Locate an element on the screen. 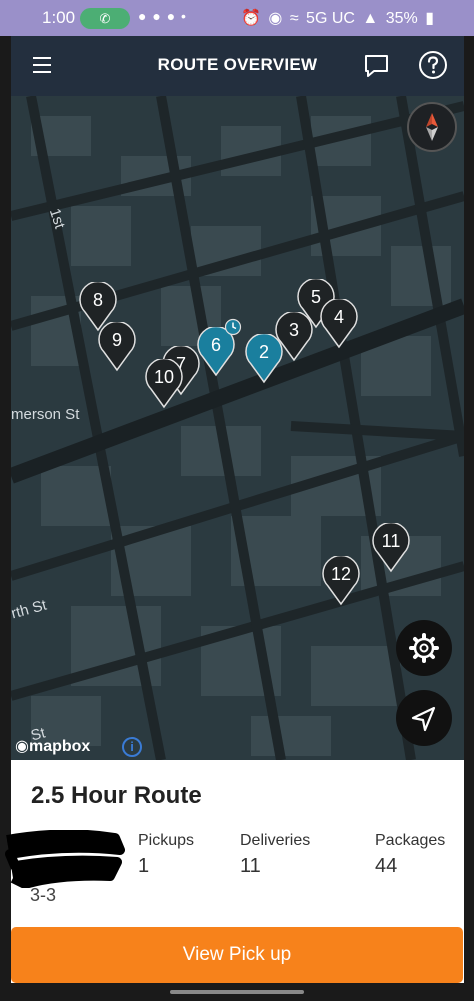  pin-label: 8 is located at coordinates (97, 300).